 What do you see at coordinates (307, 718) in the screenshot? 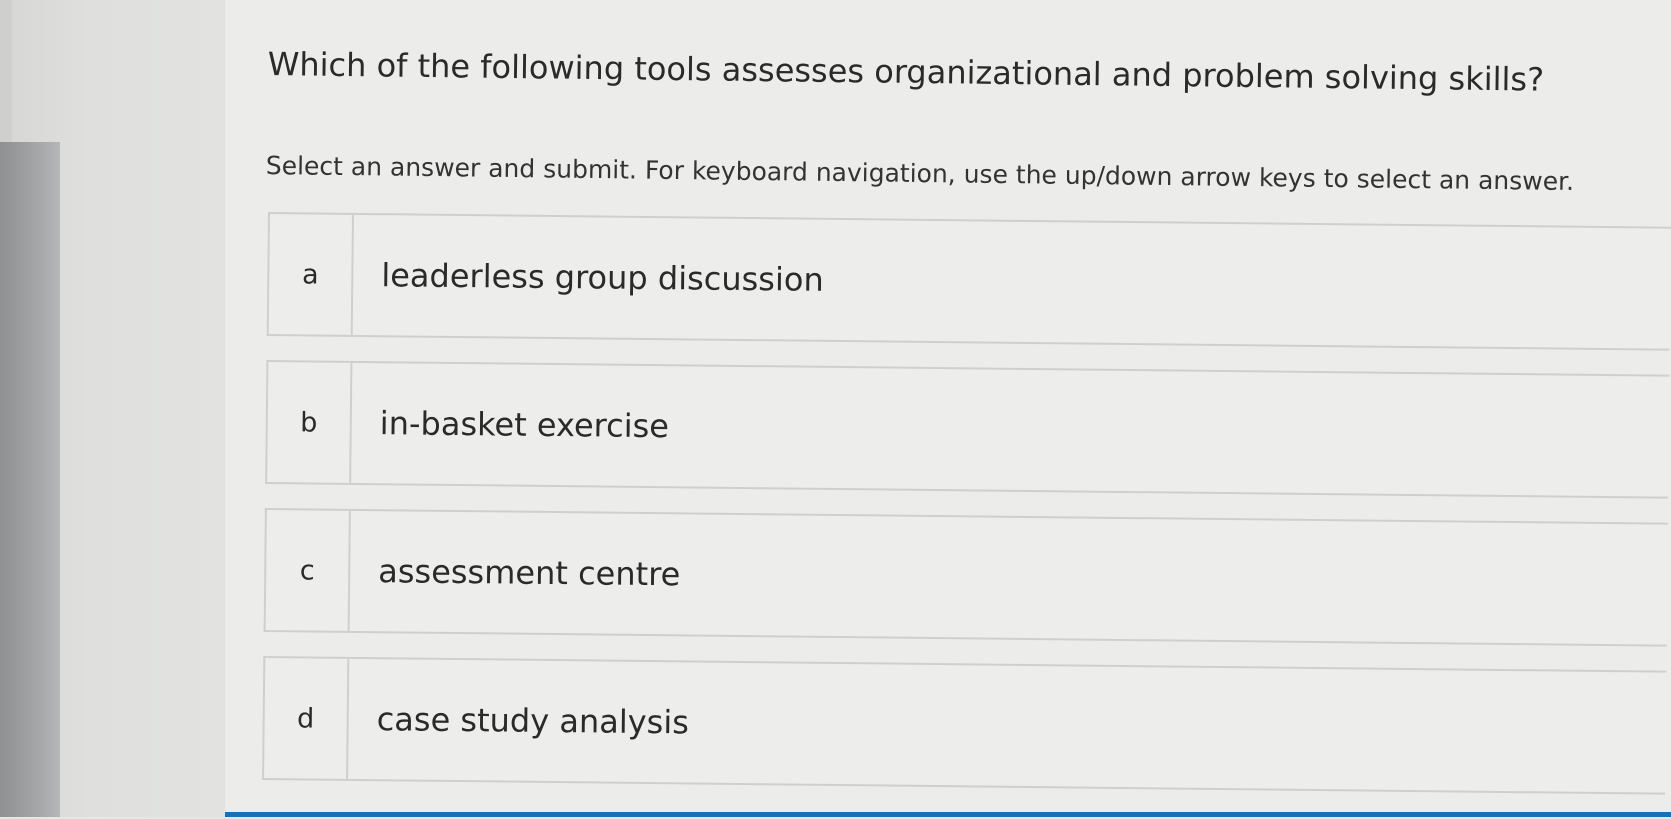
I see `option-letter: d` at bounding box center [307, 718].